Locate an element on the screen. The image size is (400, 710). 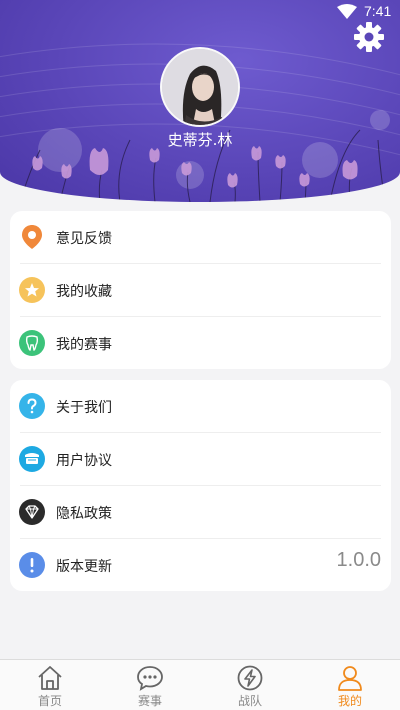
menu-item-label: 用户协议 is located at coordinates (84, 461).